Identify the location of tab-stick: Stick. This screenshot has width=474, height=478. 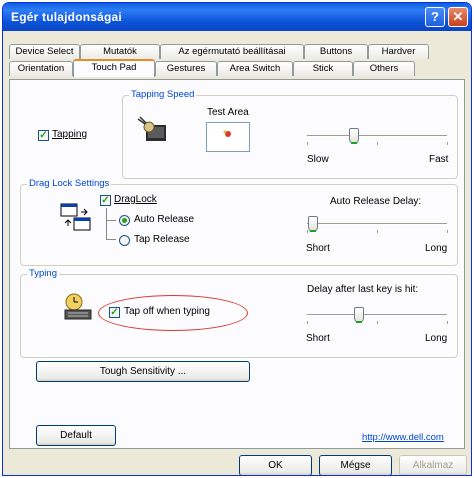
(323, 68).